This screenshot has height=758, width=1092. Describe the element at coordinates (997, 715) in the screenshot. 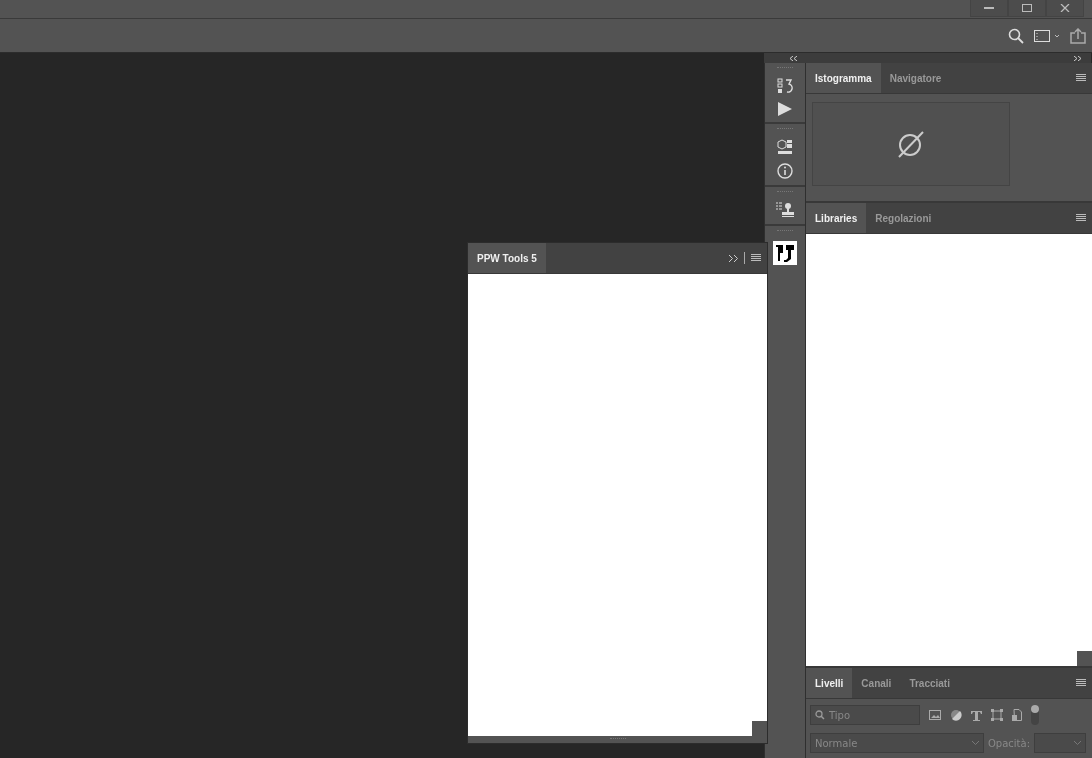

I see `transform-icon` at that location.